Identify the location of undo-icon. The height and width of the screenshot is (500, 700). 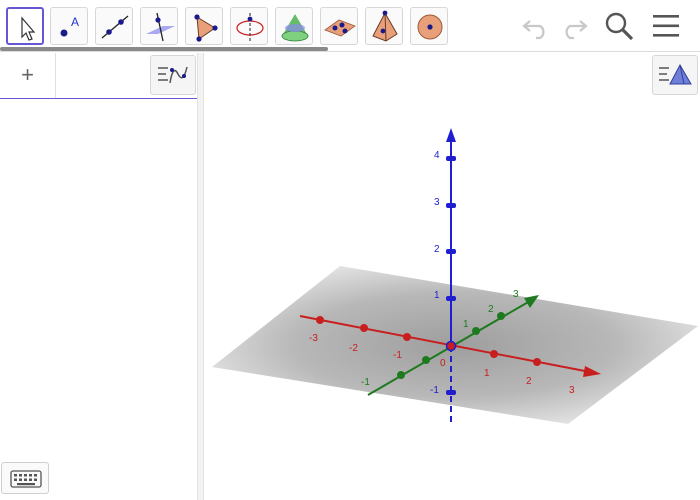
(533, 30).